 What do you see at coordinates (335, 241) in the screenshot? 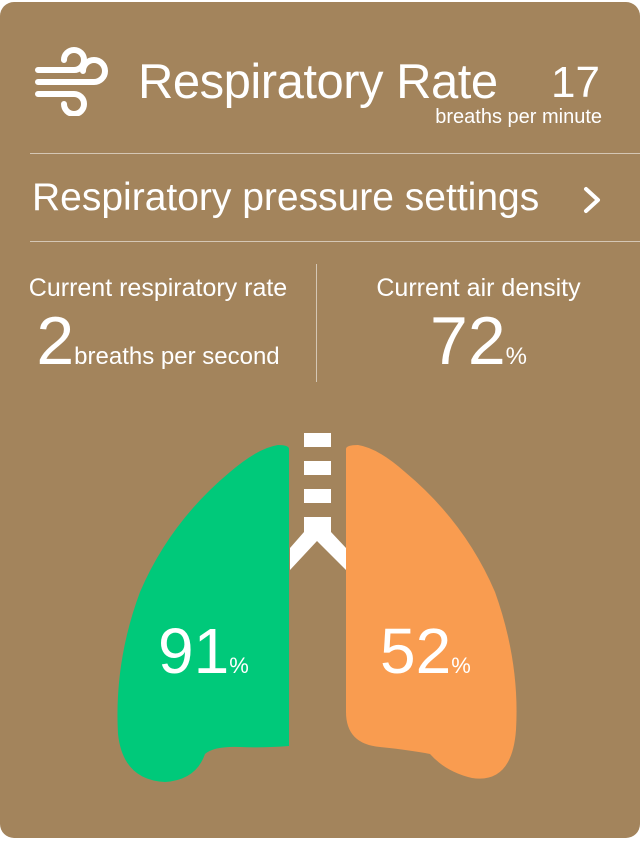
I see `divider` at bounding box center [335, 241].